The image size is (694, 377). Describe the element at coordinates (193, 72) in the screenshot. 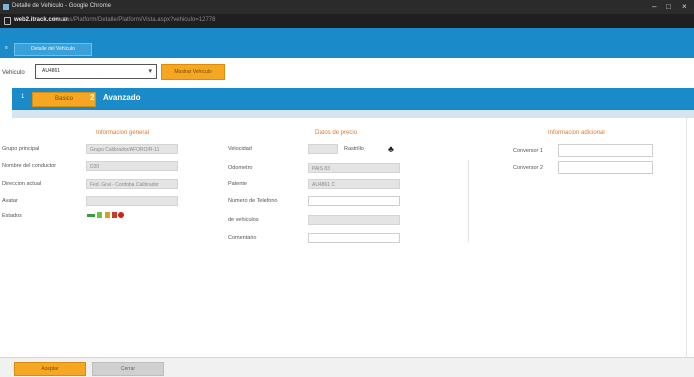

I see `show-vehicle-button: Mostrar Vehiculo` at that location.